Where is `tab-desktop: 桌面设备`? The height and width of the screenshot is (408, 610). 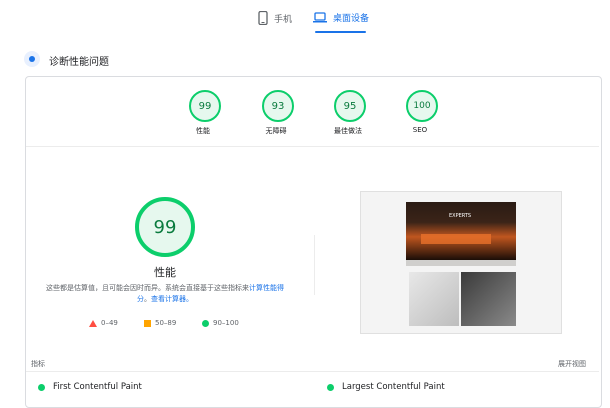
tab-desktop: 桌面设备 is located at coordinates (341, 17).